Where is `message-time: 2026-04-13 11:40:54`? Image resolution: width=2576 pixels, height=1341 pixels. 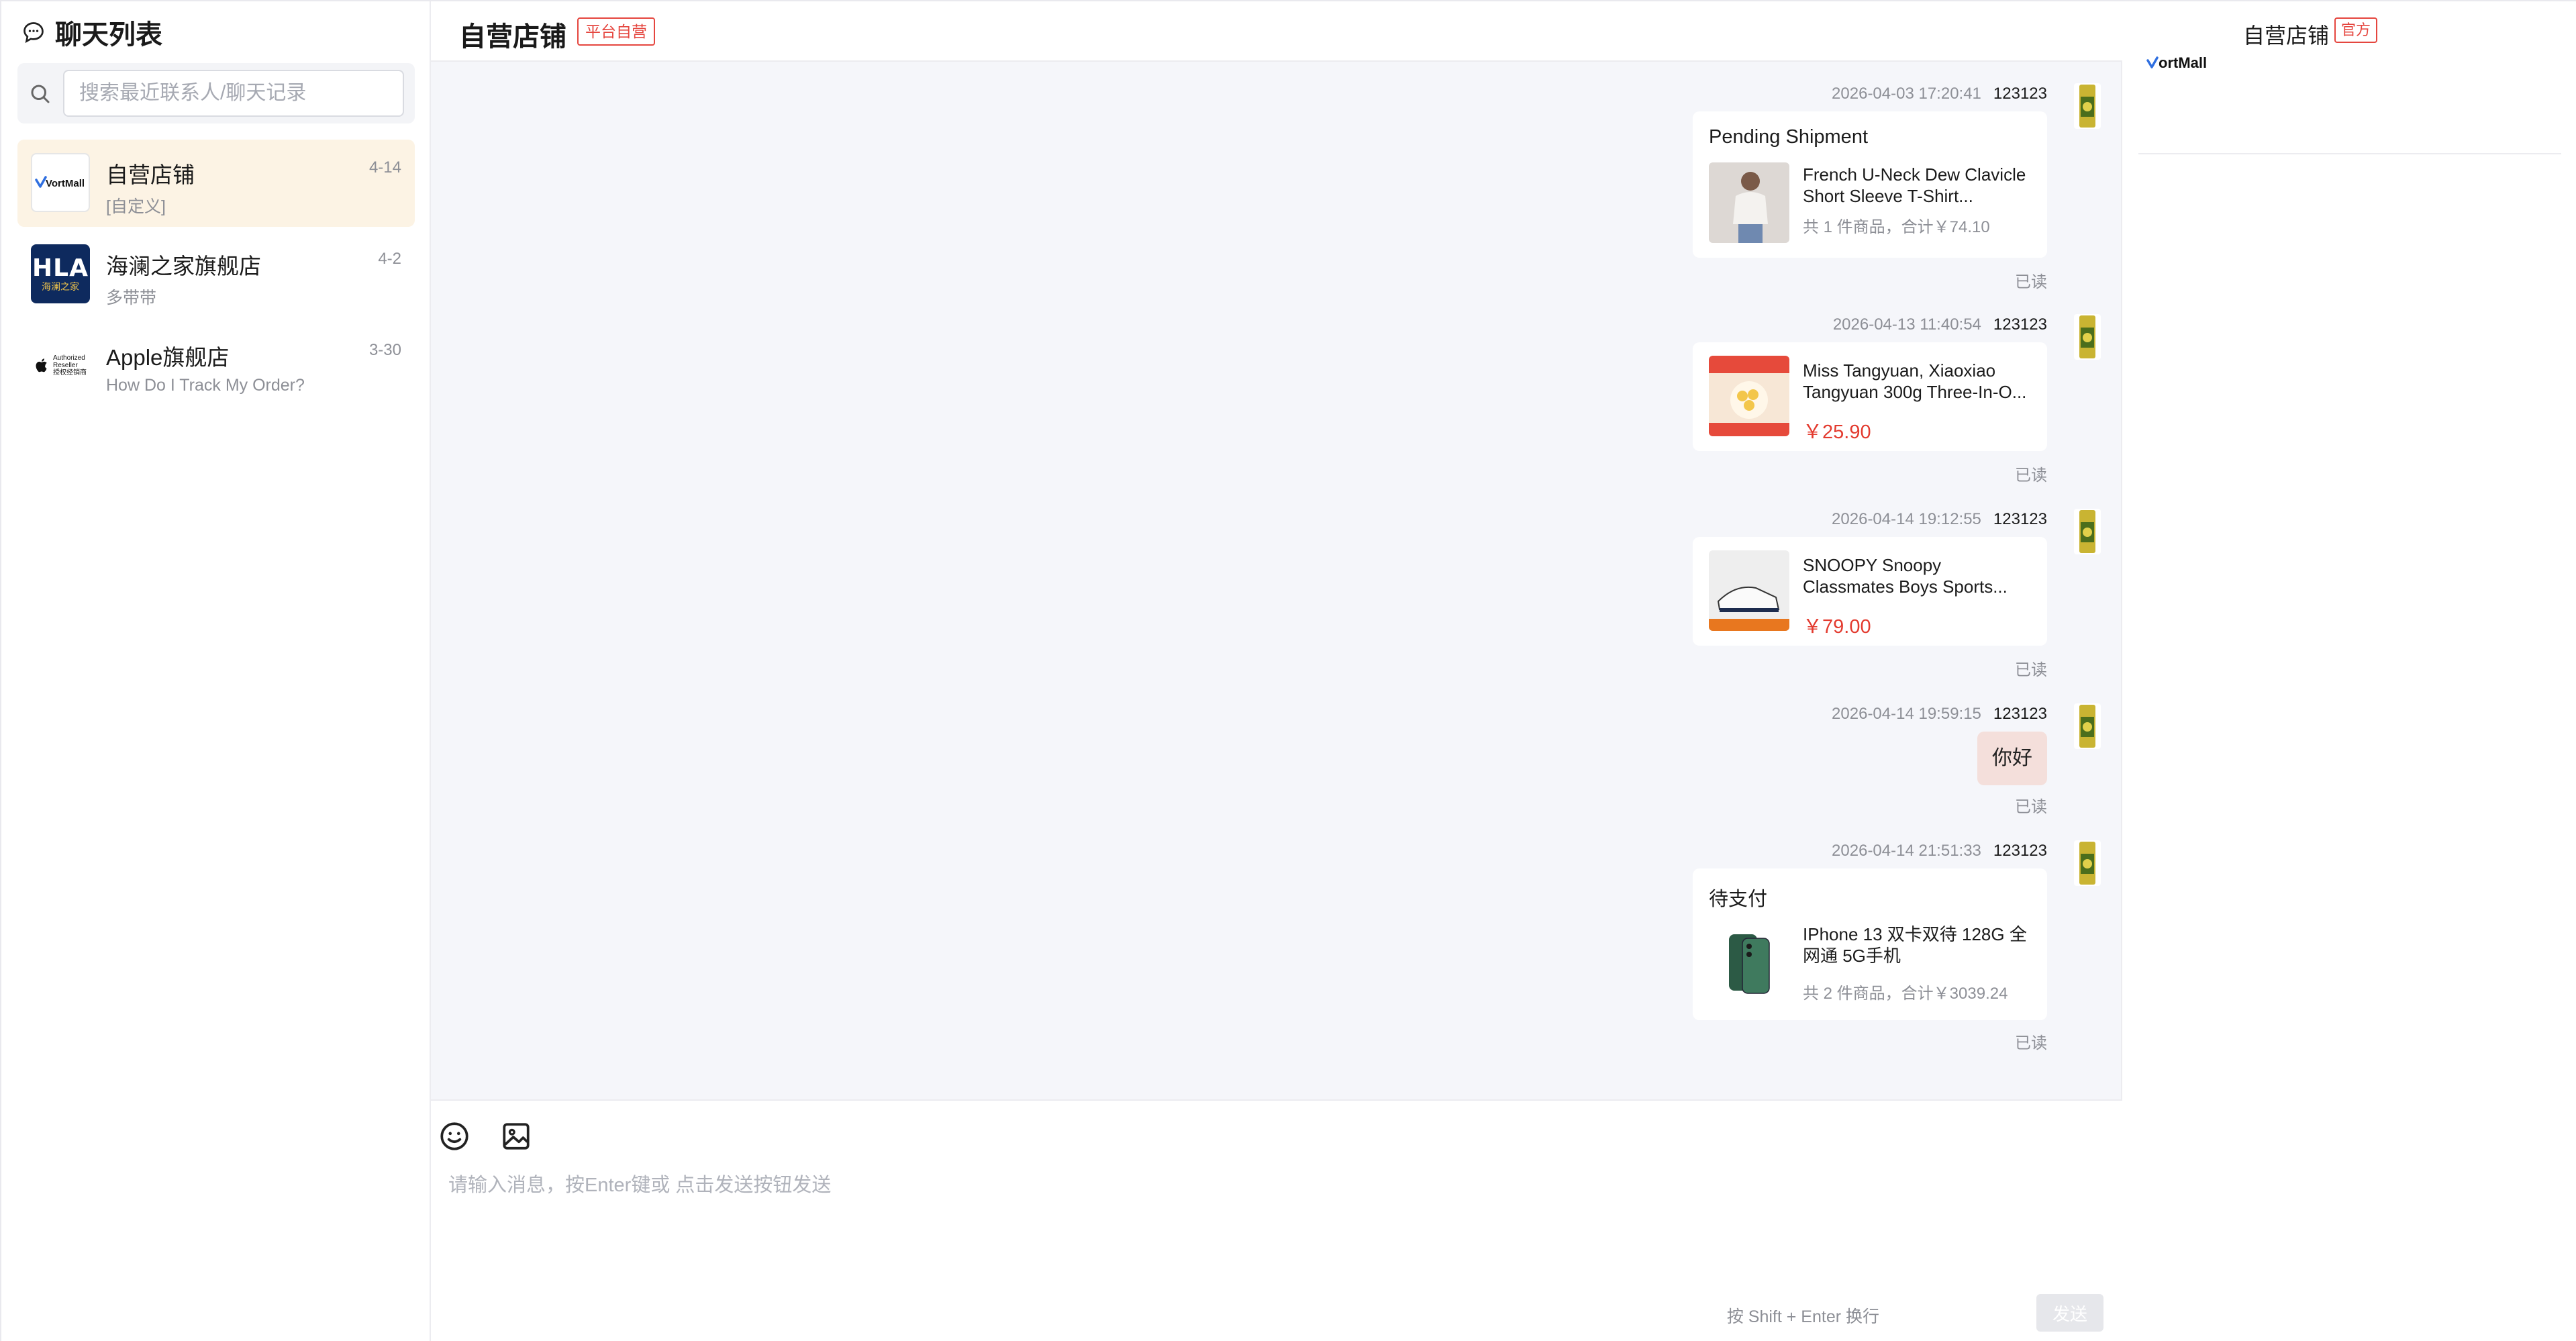
message-time: 2026-04-13 11:40:54 is located at coordinates (1906, 325).